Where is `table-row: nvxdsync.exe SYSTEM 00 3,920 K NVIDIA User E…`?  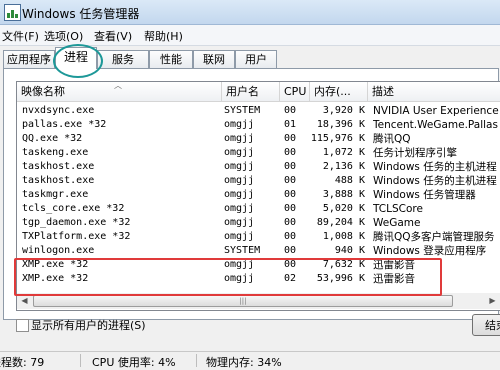
table-row: nvxdsync.exe SYSTEM 00 3,920 K NVIDIA User E… is located at coordinates (258, 111).